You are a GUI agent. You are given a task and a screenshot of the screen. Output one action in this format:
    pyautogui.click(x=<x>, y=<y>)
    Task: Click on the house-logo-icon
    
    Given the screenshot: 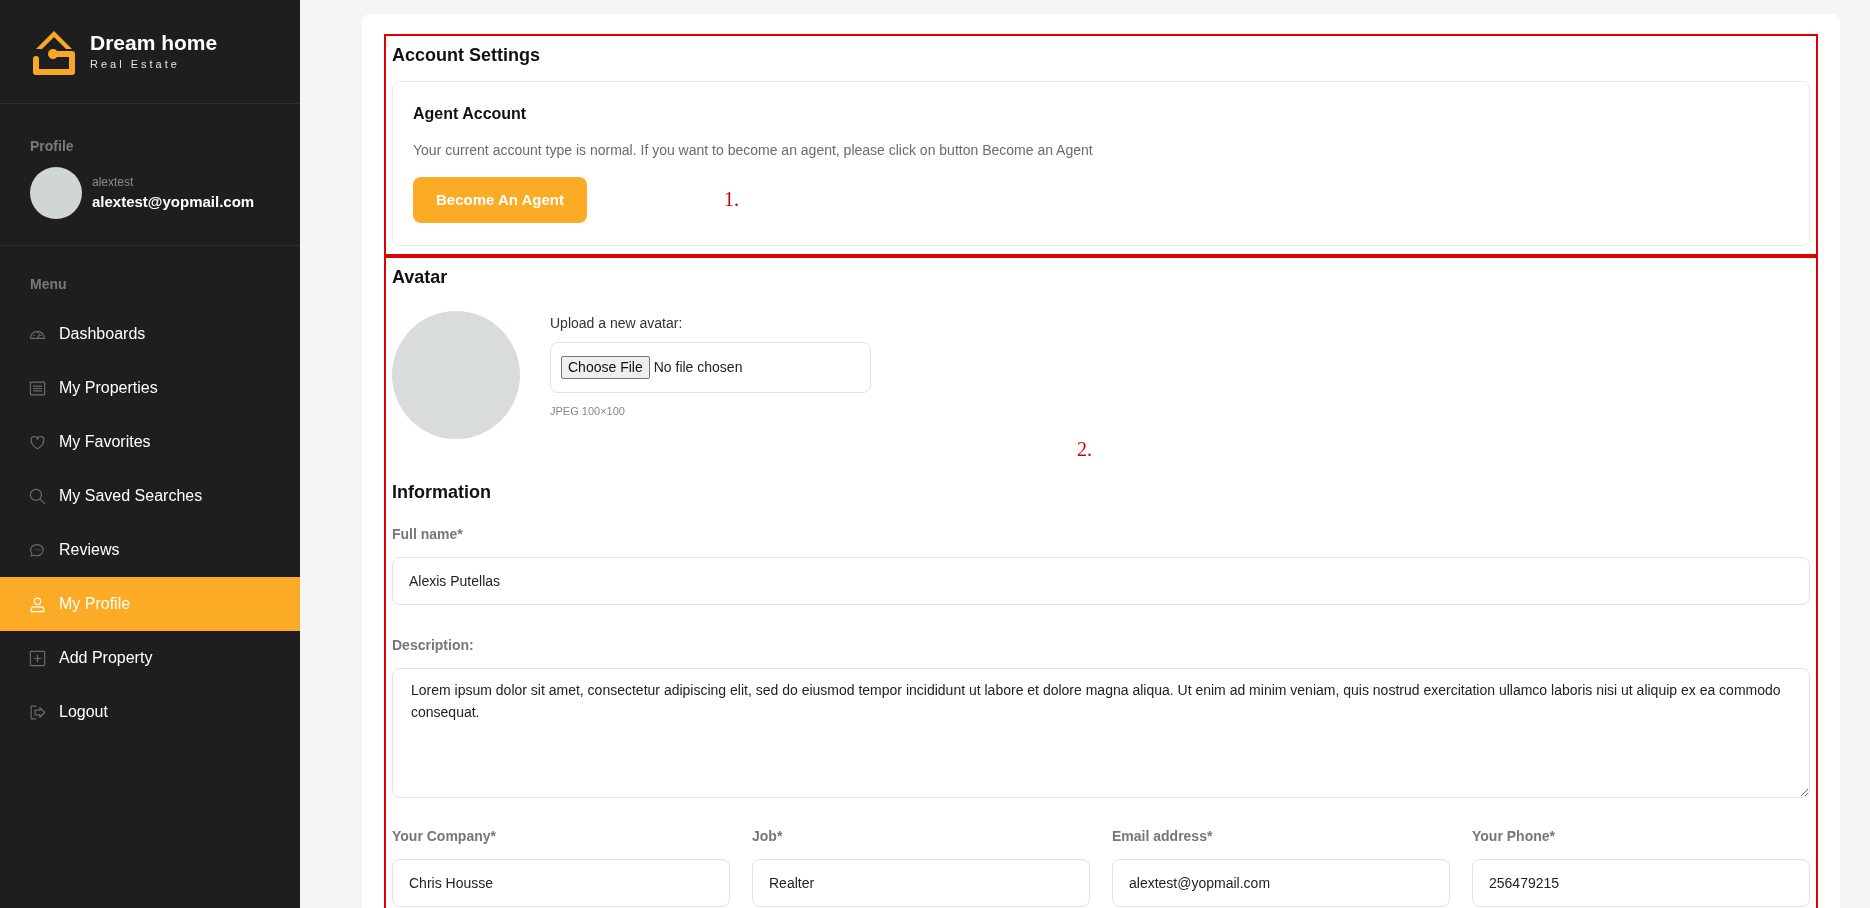 What is the action you would take?
    pyautogui.click(x=54, y=51)
    